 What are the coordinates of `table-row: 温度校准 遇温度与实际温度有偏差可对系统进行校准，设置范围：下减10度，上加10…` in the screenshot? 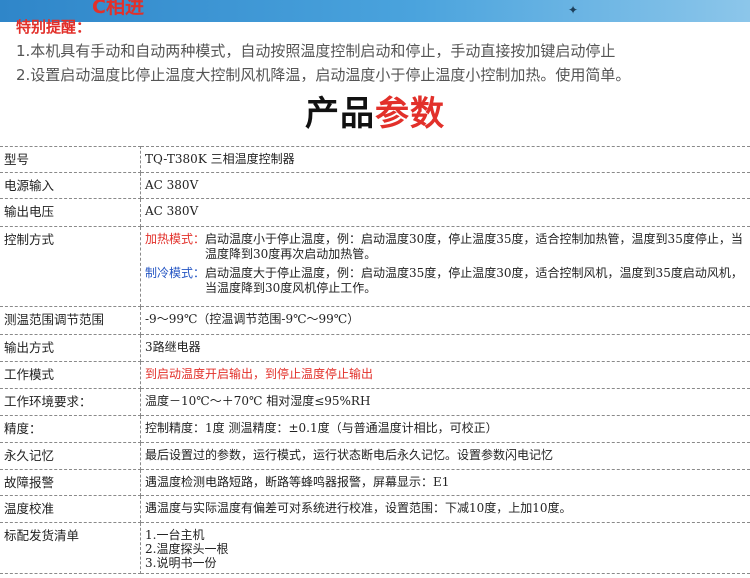 It's located at (375, 509).